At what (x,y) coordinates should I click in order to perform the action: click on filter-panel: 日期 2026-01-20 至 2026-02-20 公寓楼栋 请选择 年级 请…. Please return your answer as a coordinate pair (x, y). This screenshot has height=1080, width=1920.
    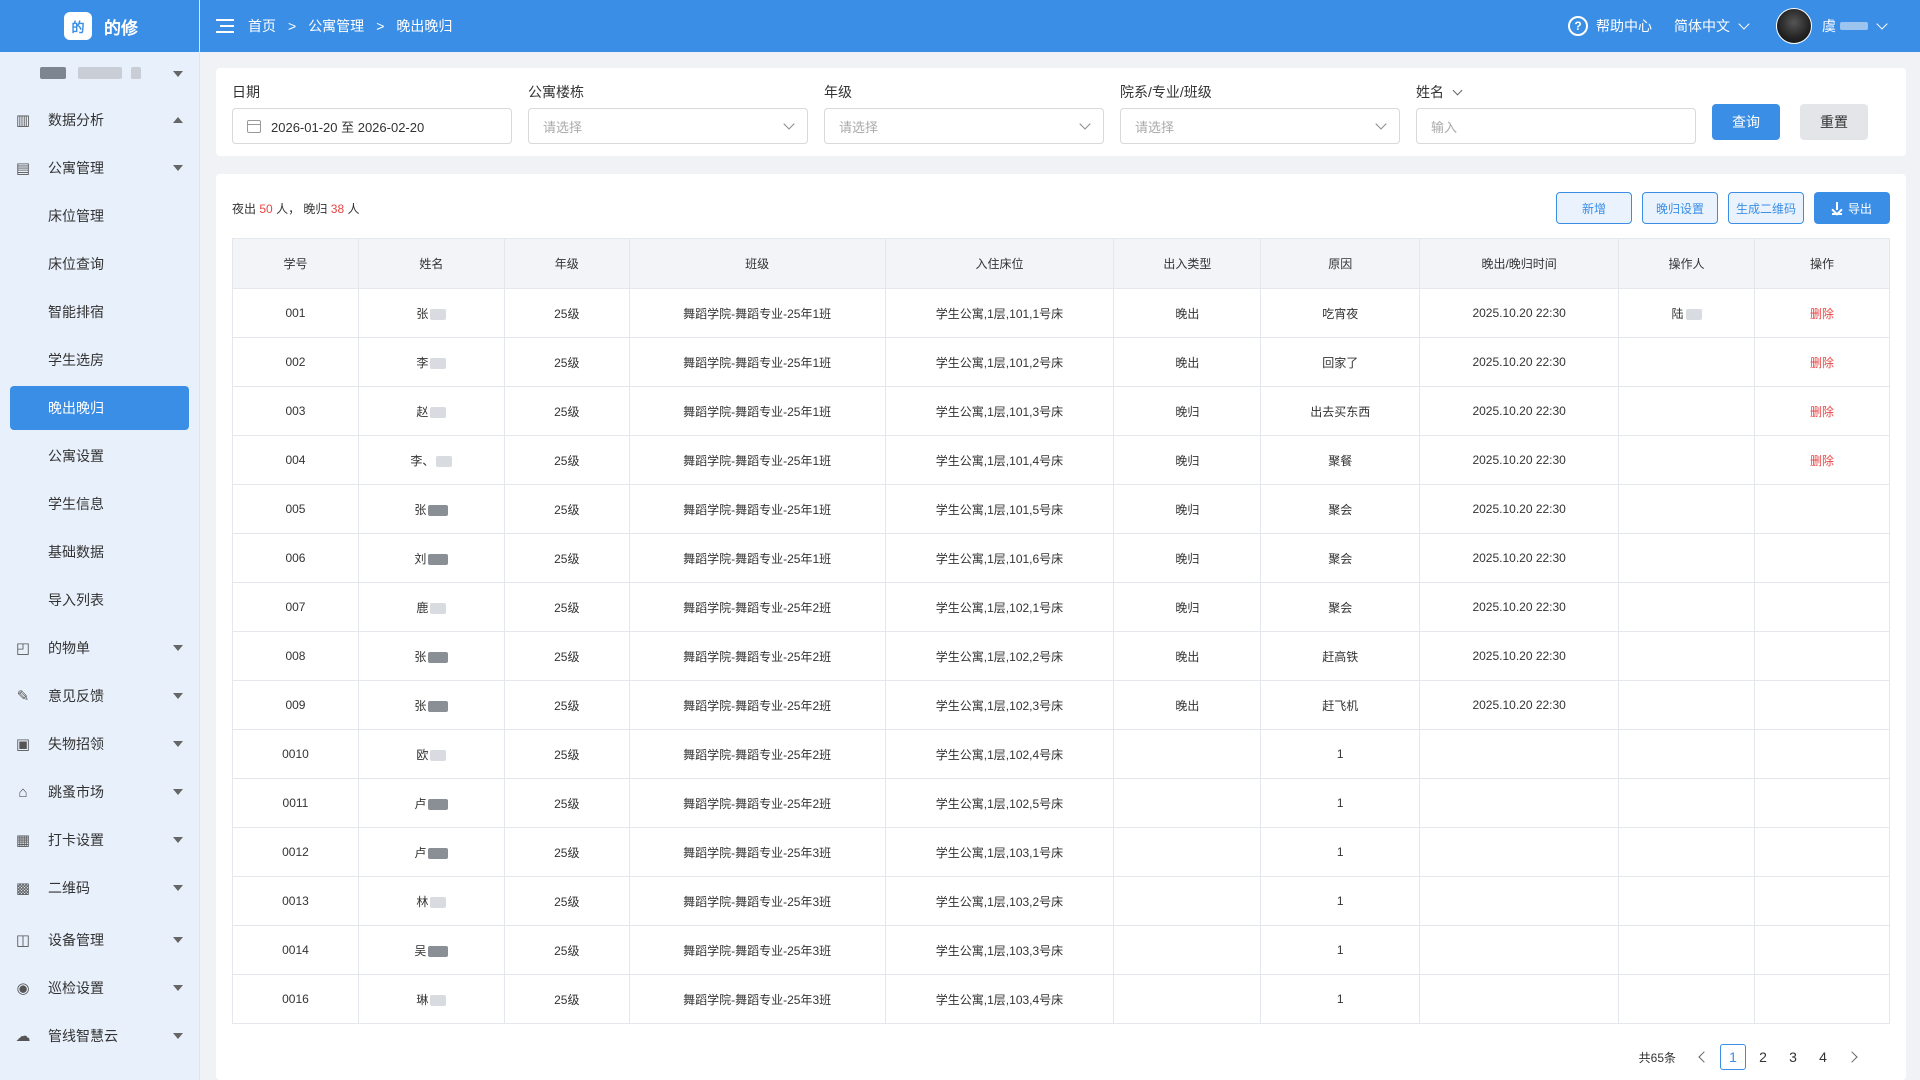
    Looking at the image, I should click on (1061, 112).